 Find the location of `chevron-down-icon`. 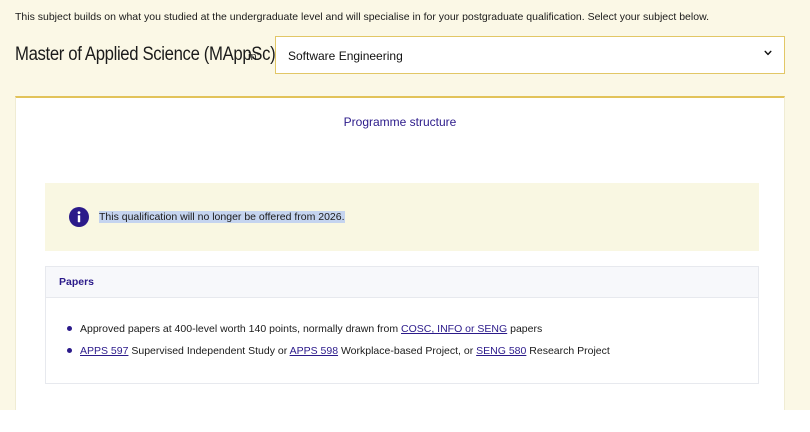

chevron-down-icon is located at coordinates (768, 53).